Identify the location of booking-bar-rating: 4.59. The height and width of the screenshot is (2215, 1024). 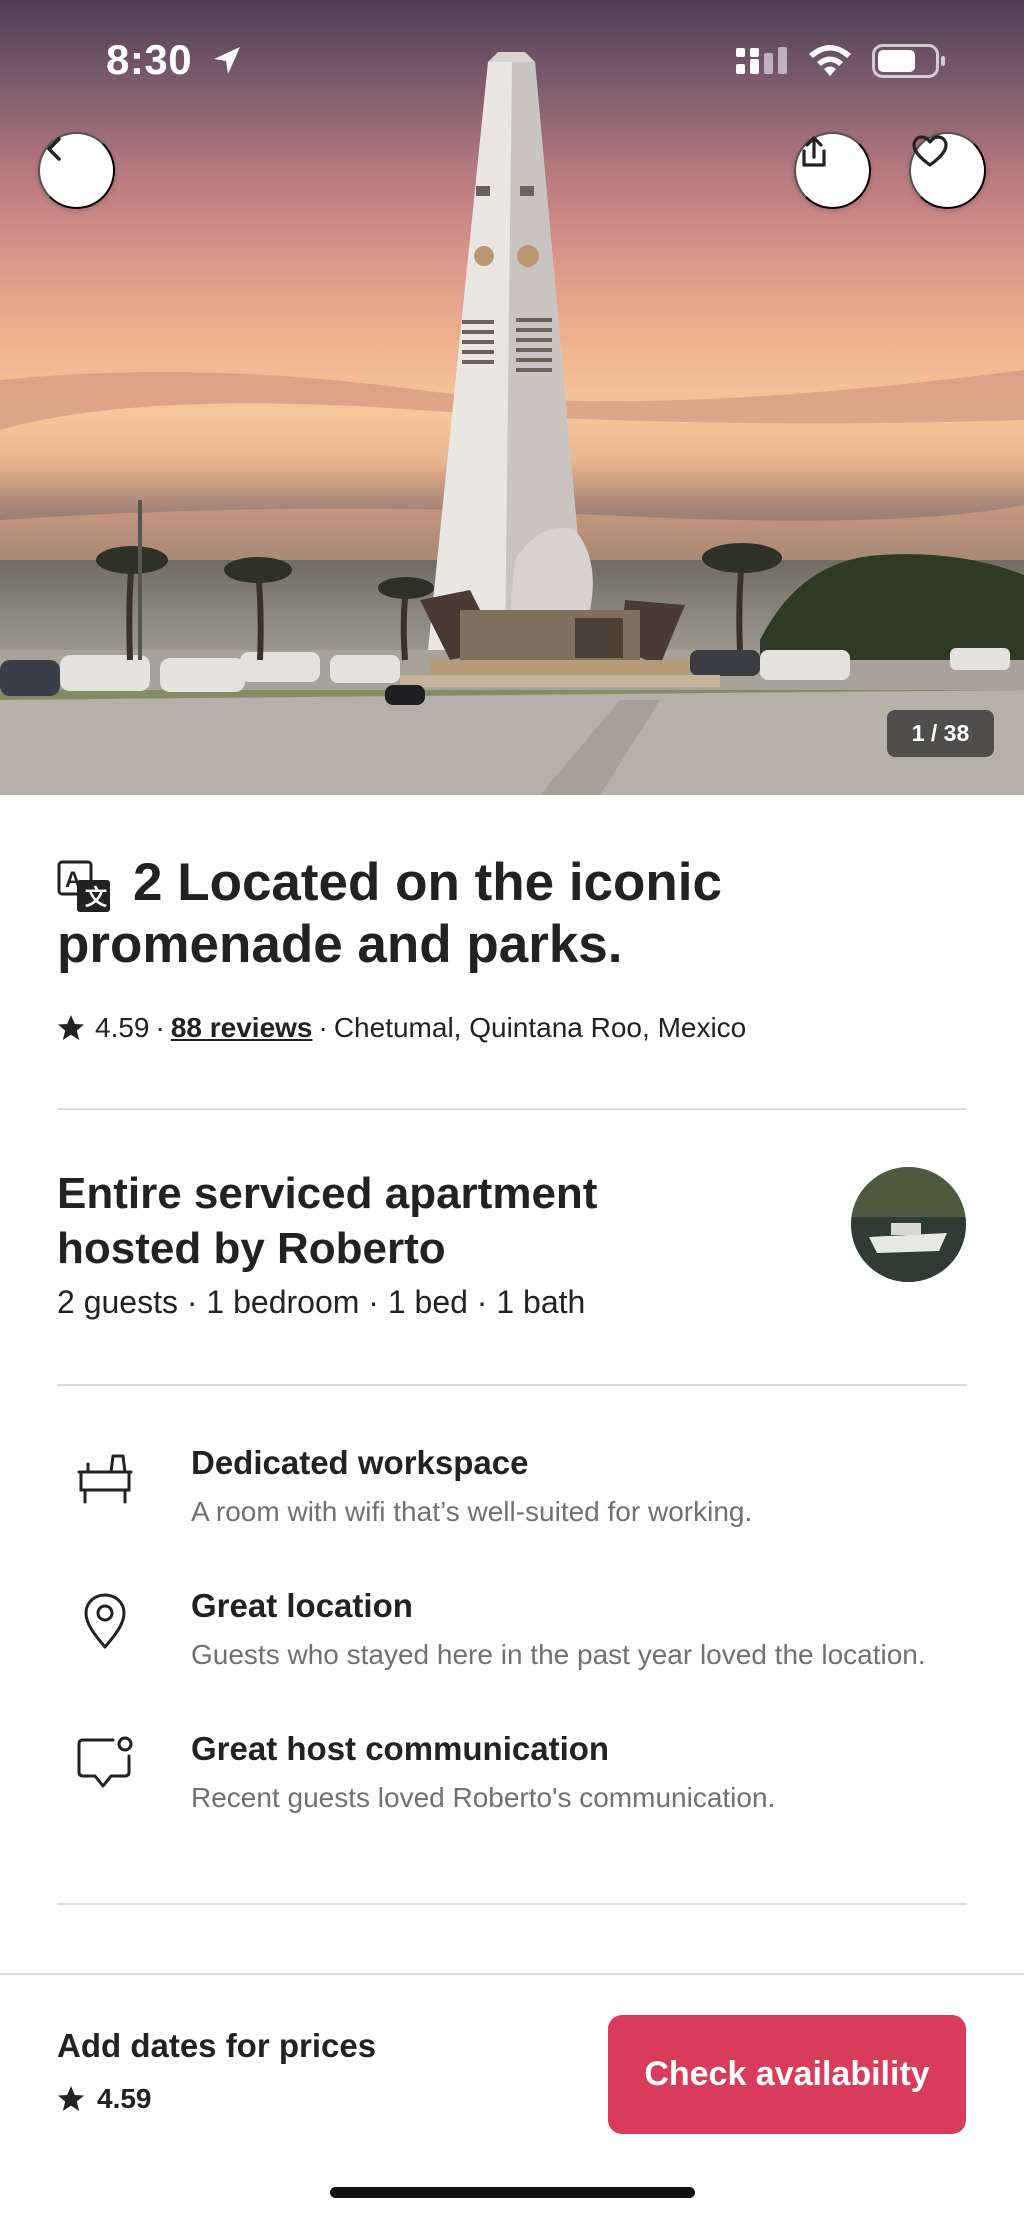
(104, 2099).